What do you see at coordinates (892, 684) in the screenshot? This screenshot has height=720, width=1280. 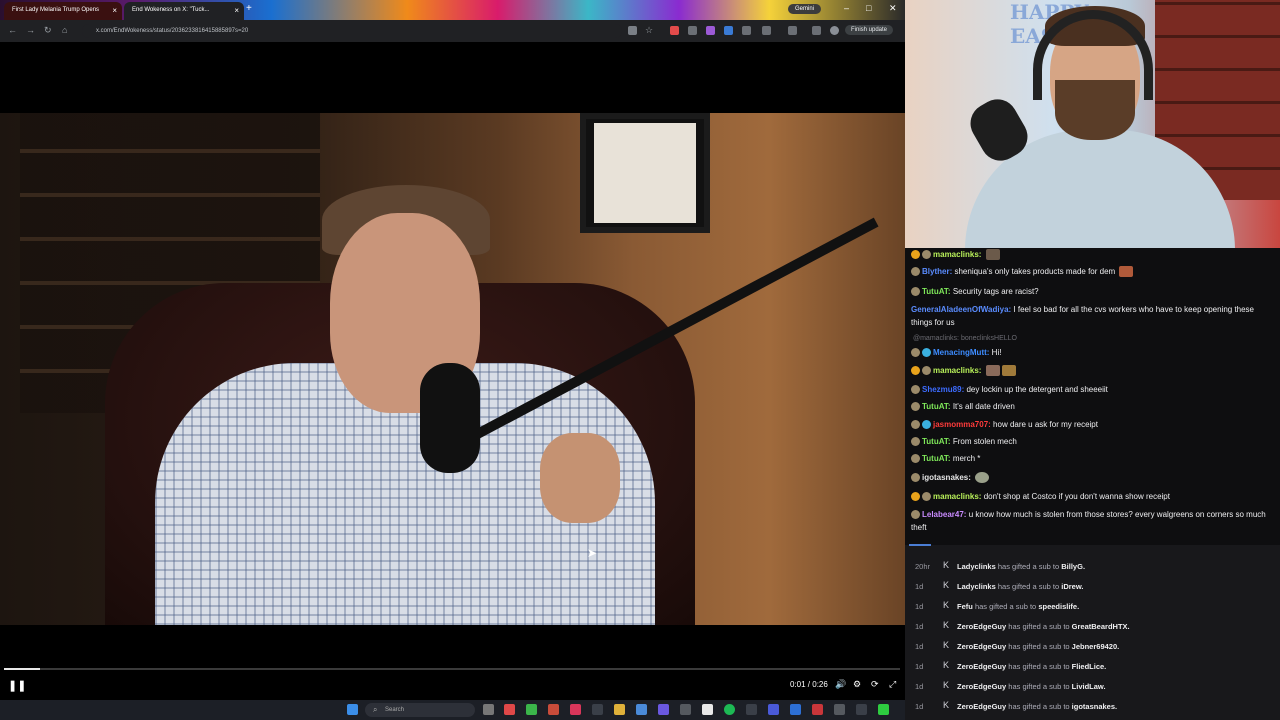 I see `fullscreen-icon: ⤢` at bounding box center [892, 684].